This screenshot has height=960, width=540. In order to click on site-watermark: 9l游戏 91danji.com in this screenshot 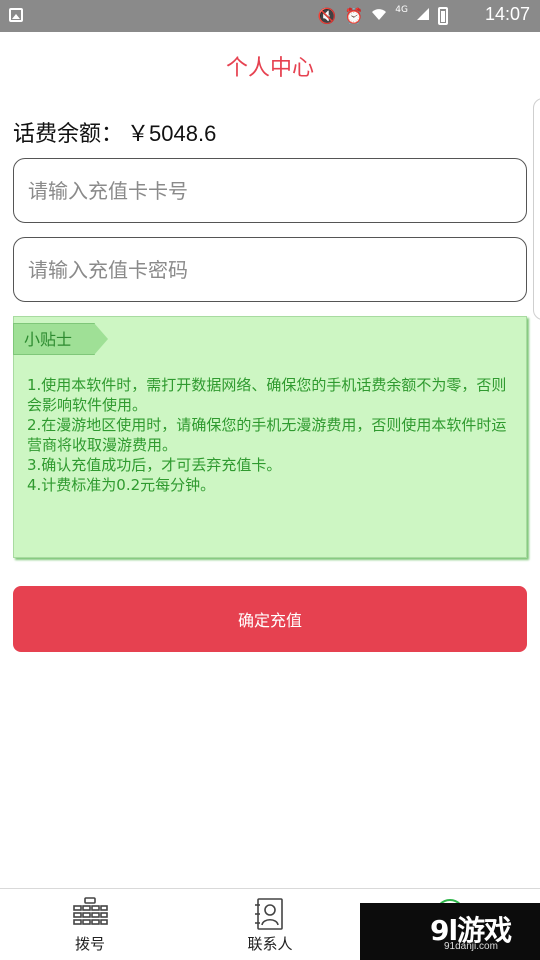, I will do `click(450, 931)`.